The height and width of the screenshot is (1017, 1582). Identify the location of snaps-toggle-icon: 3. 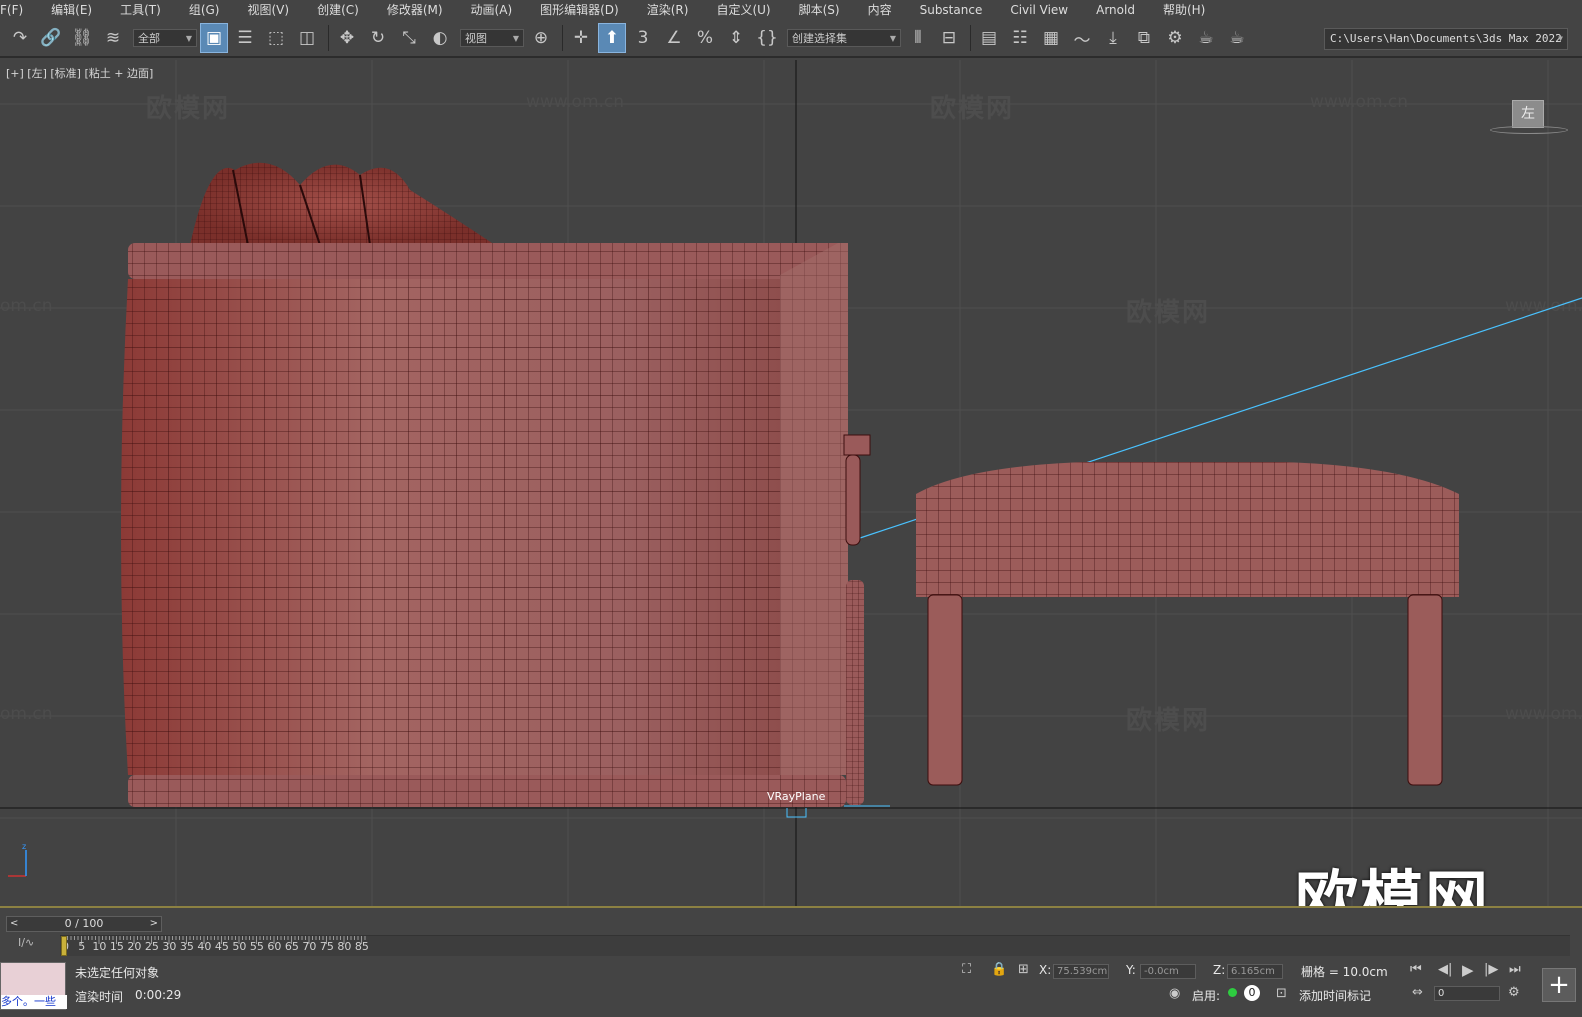
(643, 38).